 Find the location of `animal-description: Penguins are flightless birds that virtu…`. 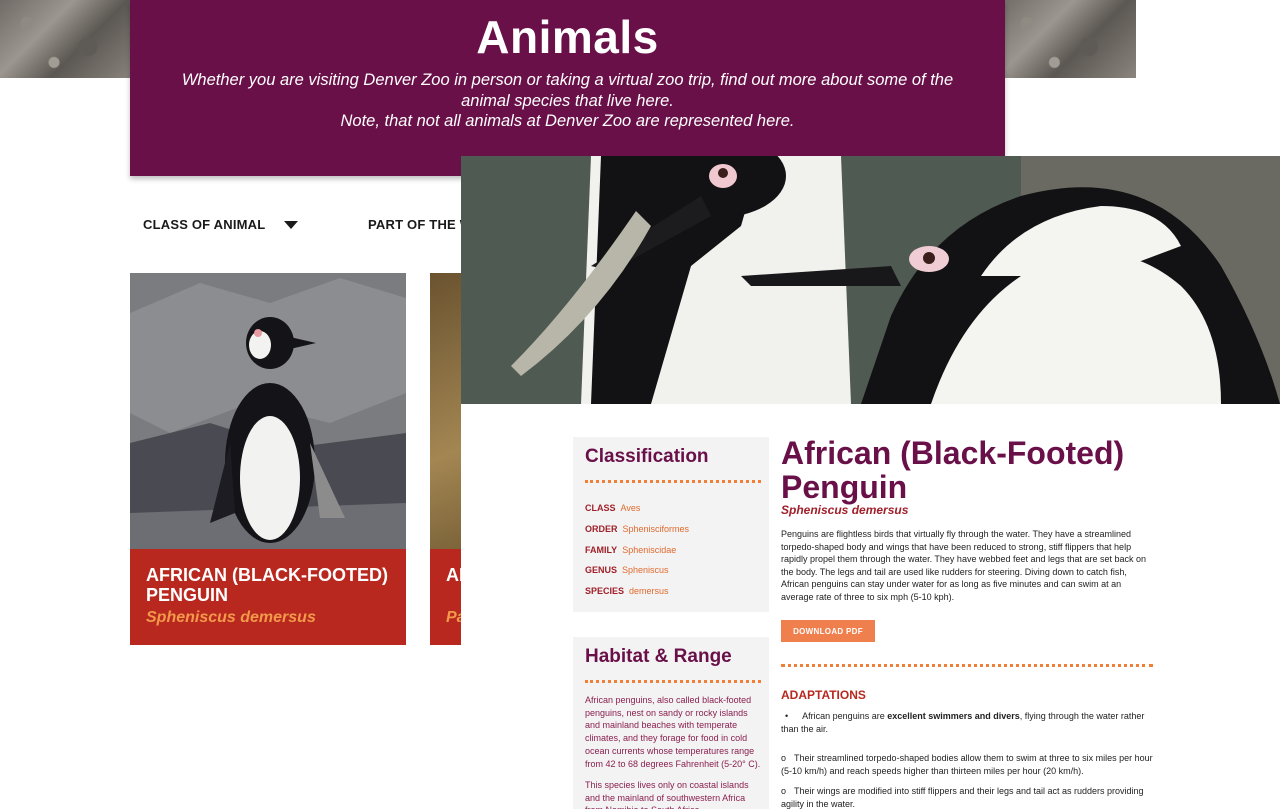

animal-description: Penguins are flightless birds that virtu… is located at coordinates (964, 565).